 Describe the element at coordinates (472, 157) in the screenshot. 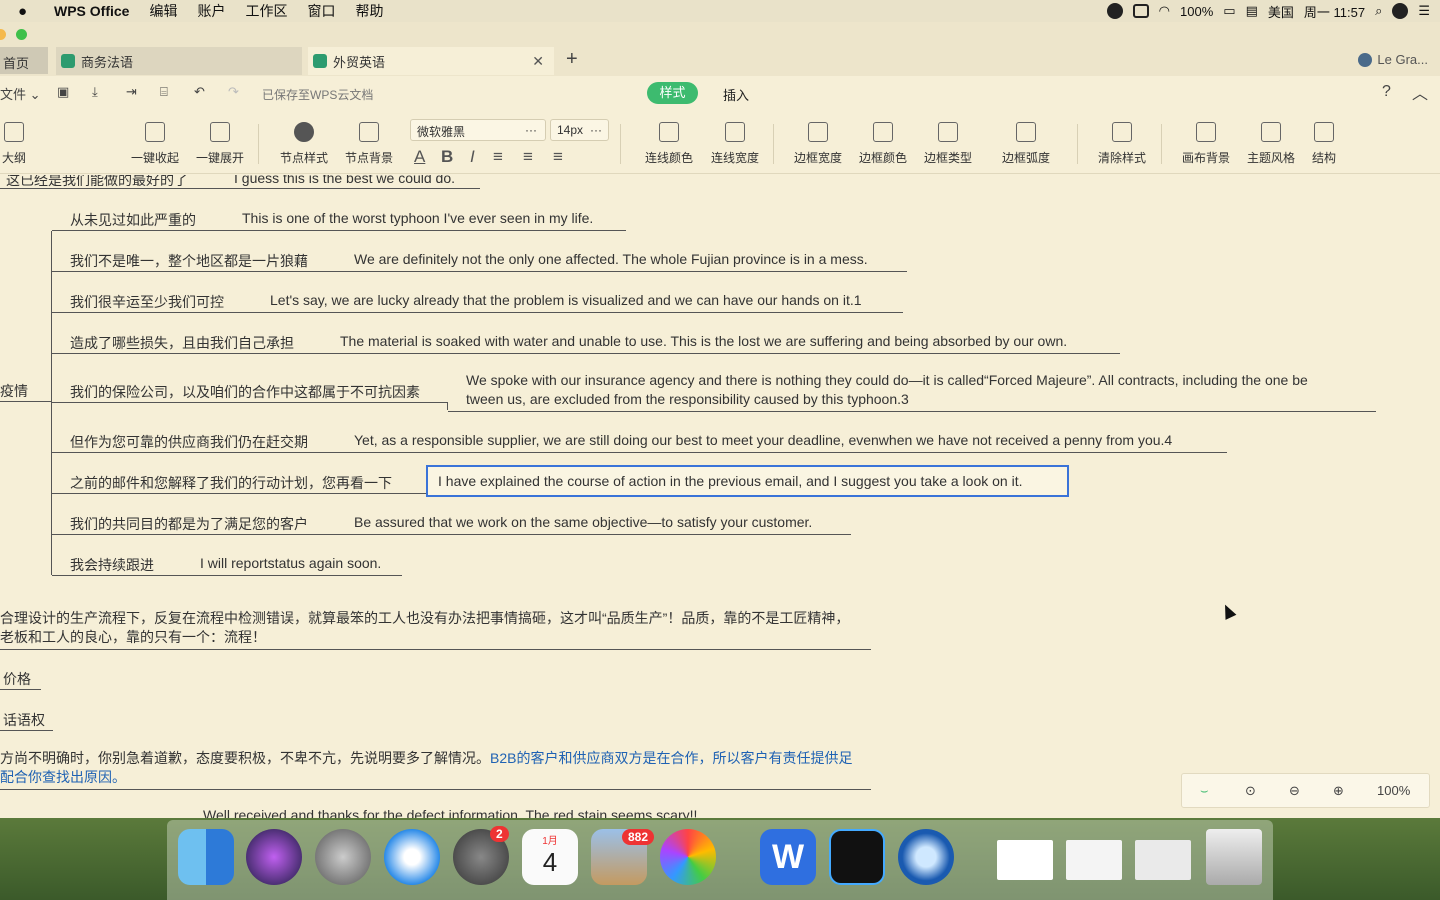

I see `italic-icon: I` at that location.